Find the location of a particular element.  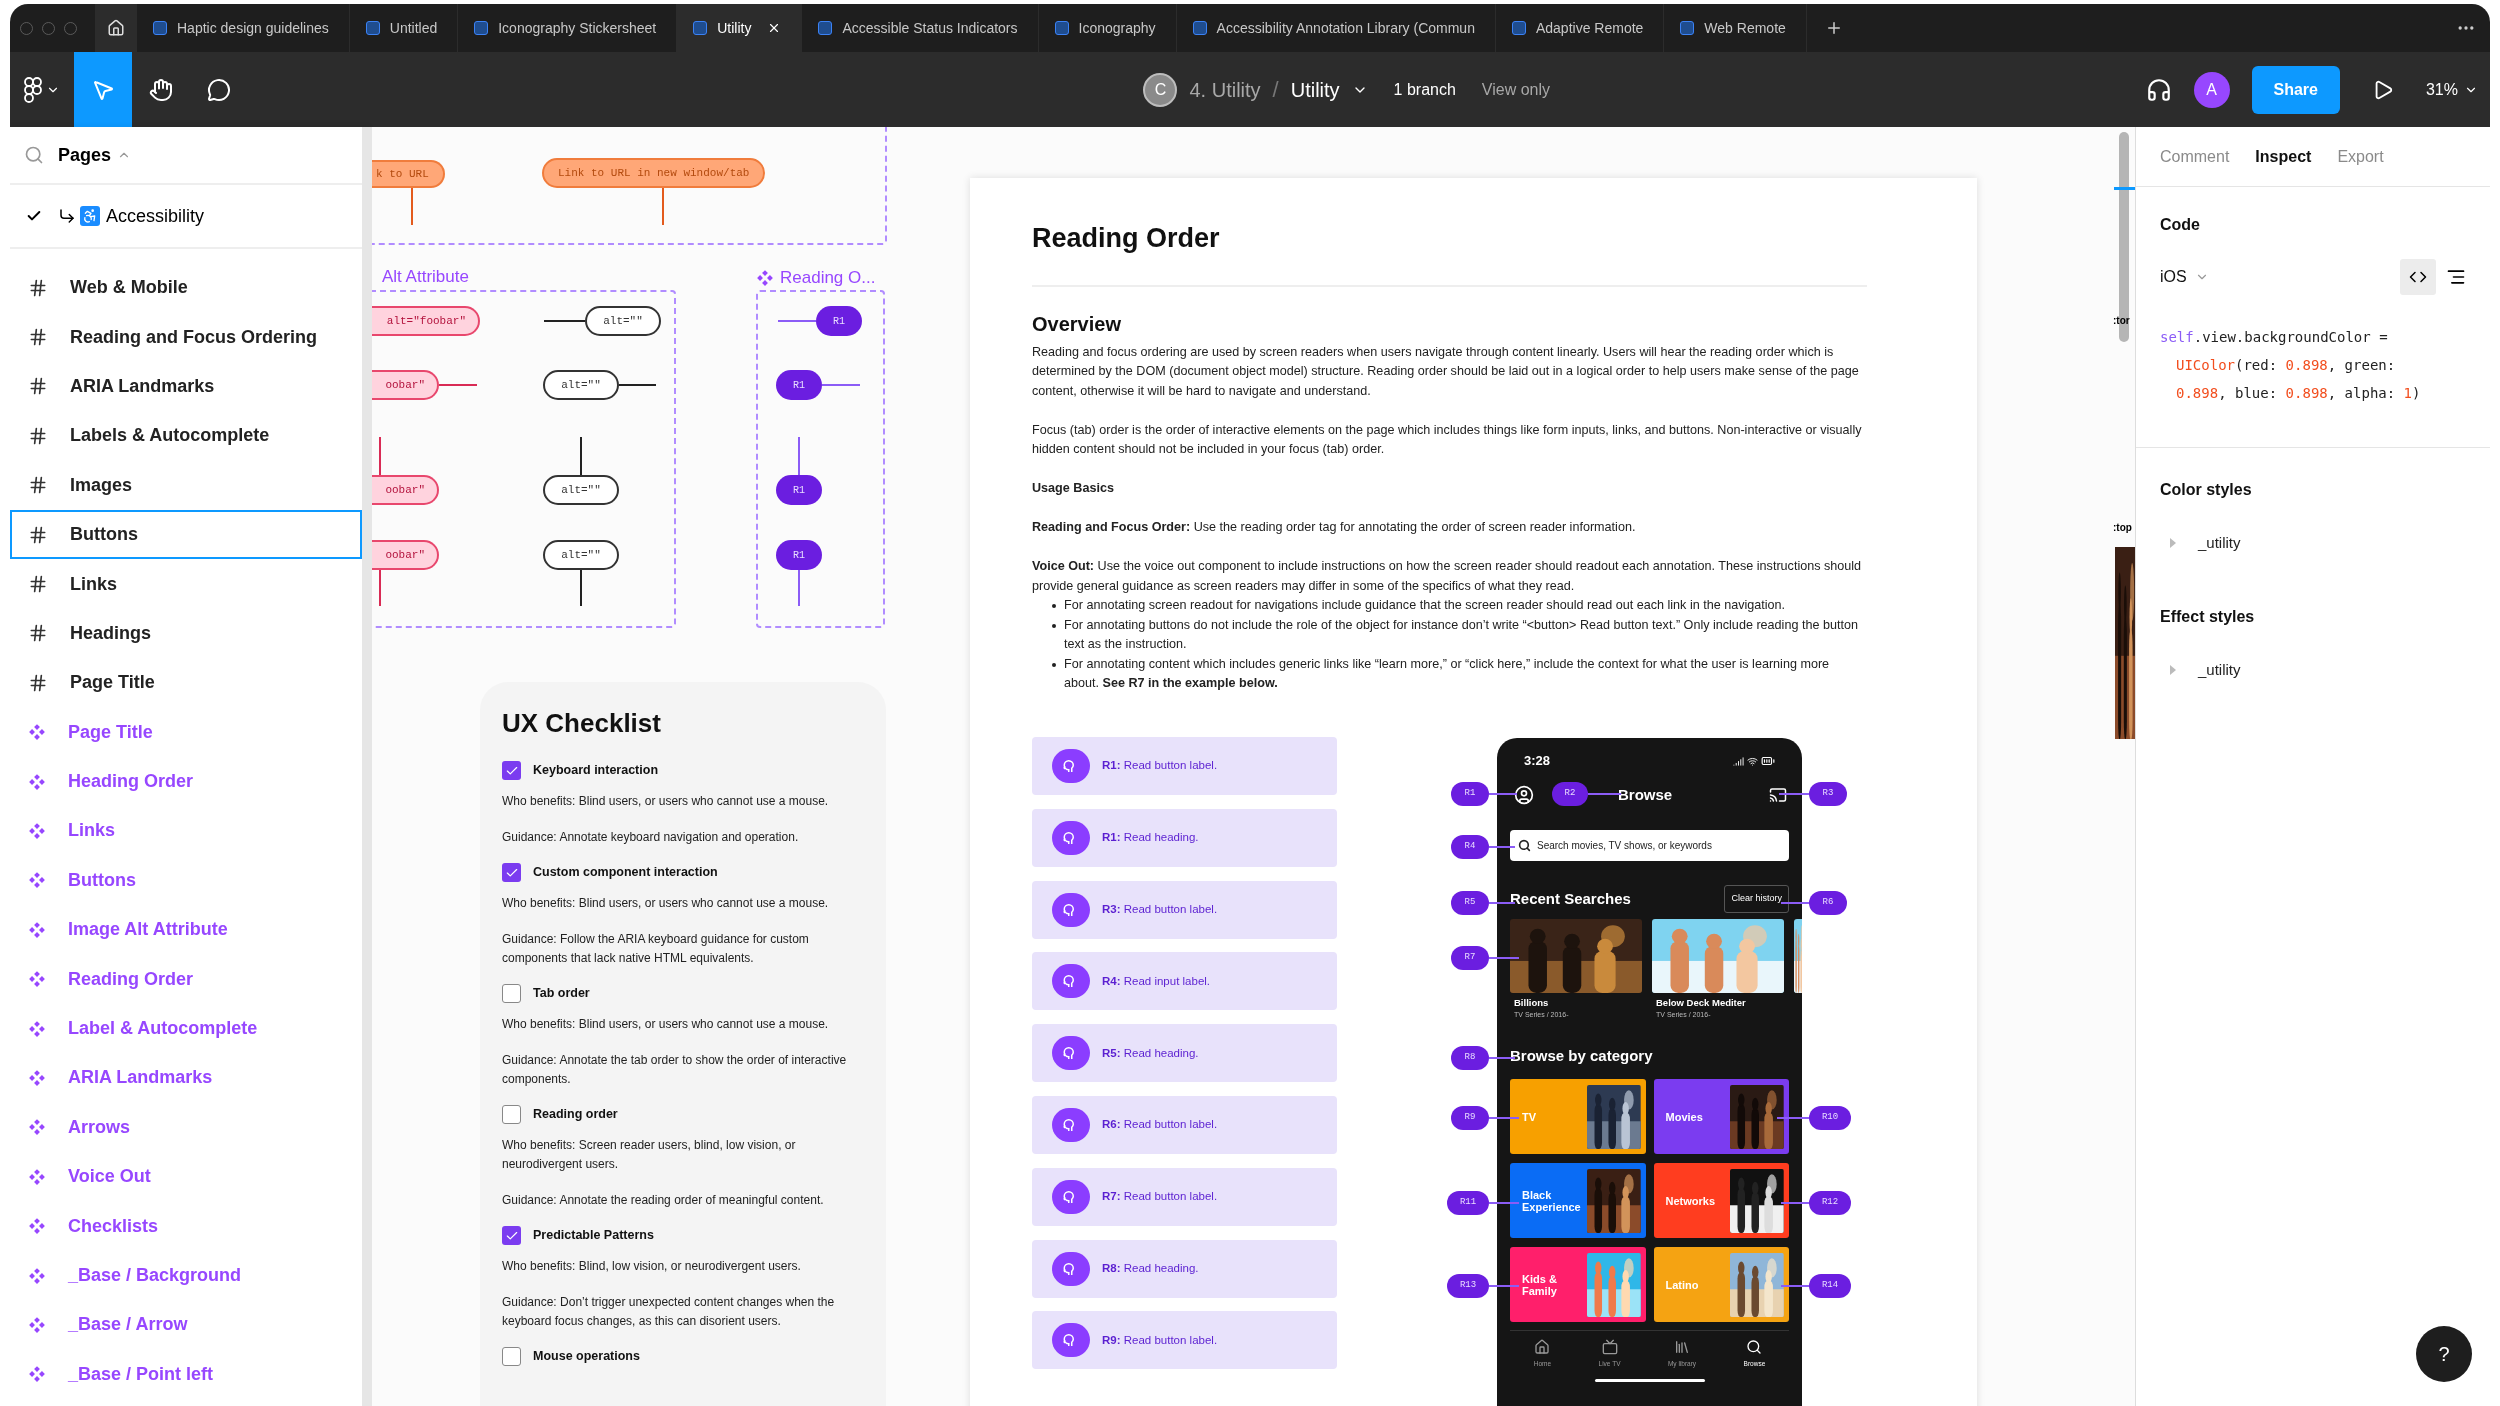

layer-item: Checklists is located at coordinates (186, 1226).